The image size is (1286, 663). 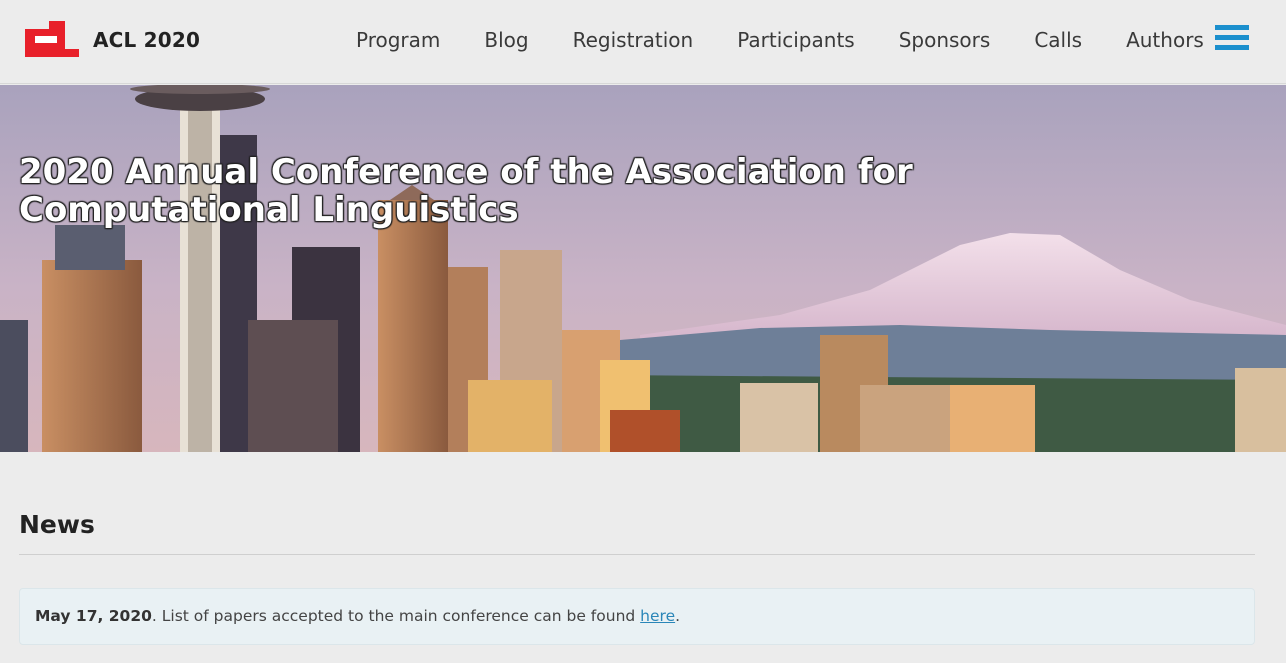 What do you see at coordinates (1232, 40) in the screenshot?
I see `hamburger-icon` at bounding box center [1232, 40].